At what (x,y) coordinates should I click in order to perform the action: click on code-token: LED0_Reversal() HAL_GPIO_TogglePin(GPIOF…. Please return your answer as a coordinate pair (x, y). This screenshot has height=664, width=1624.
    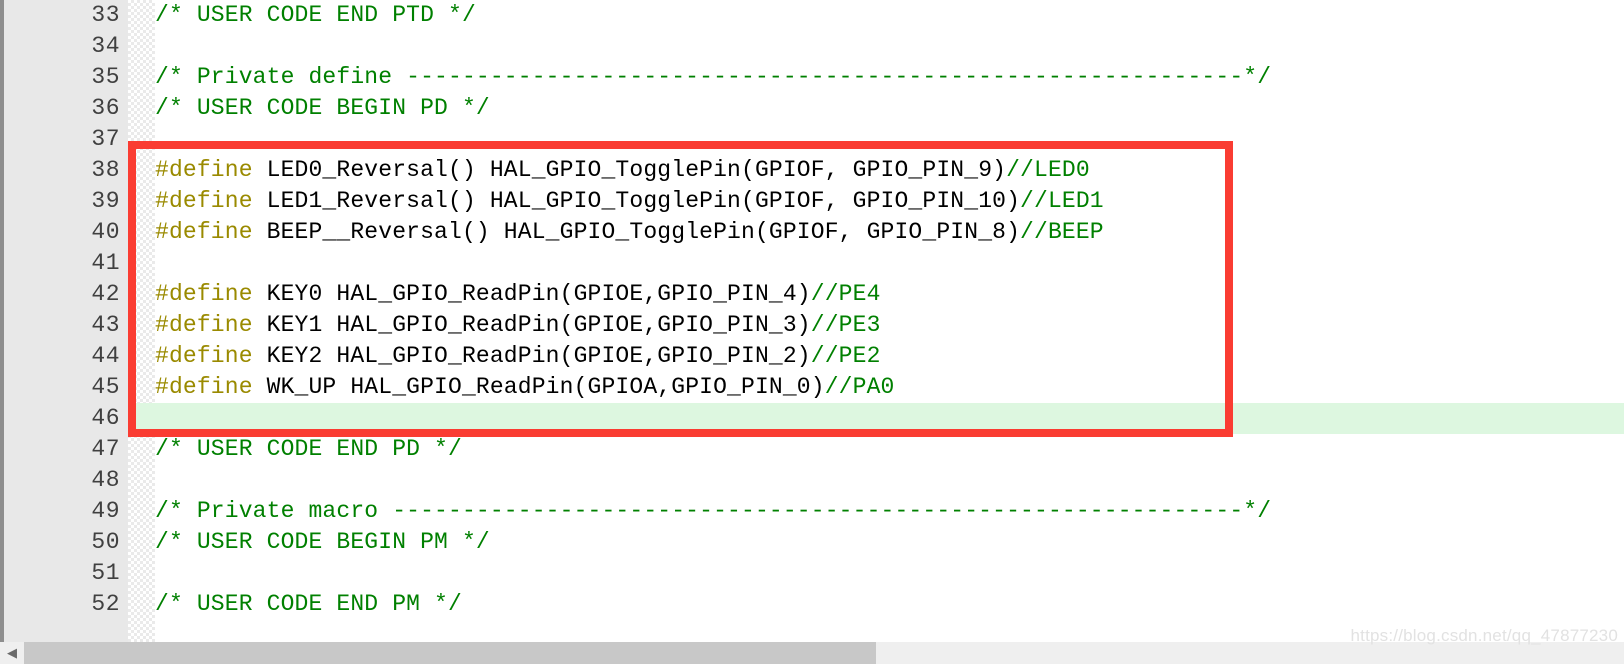
    Looking at the image, I should click on (629, 170).